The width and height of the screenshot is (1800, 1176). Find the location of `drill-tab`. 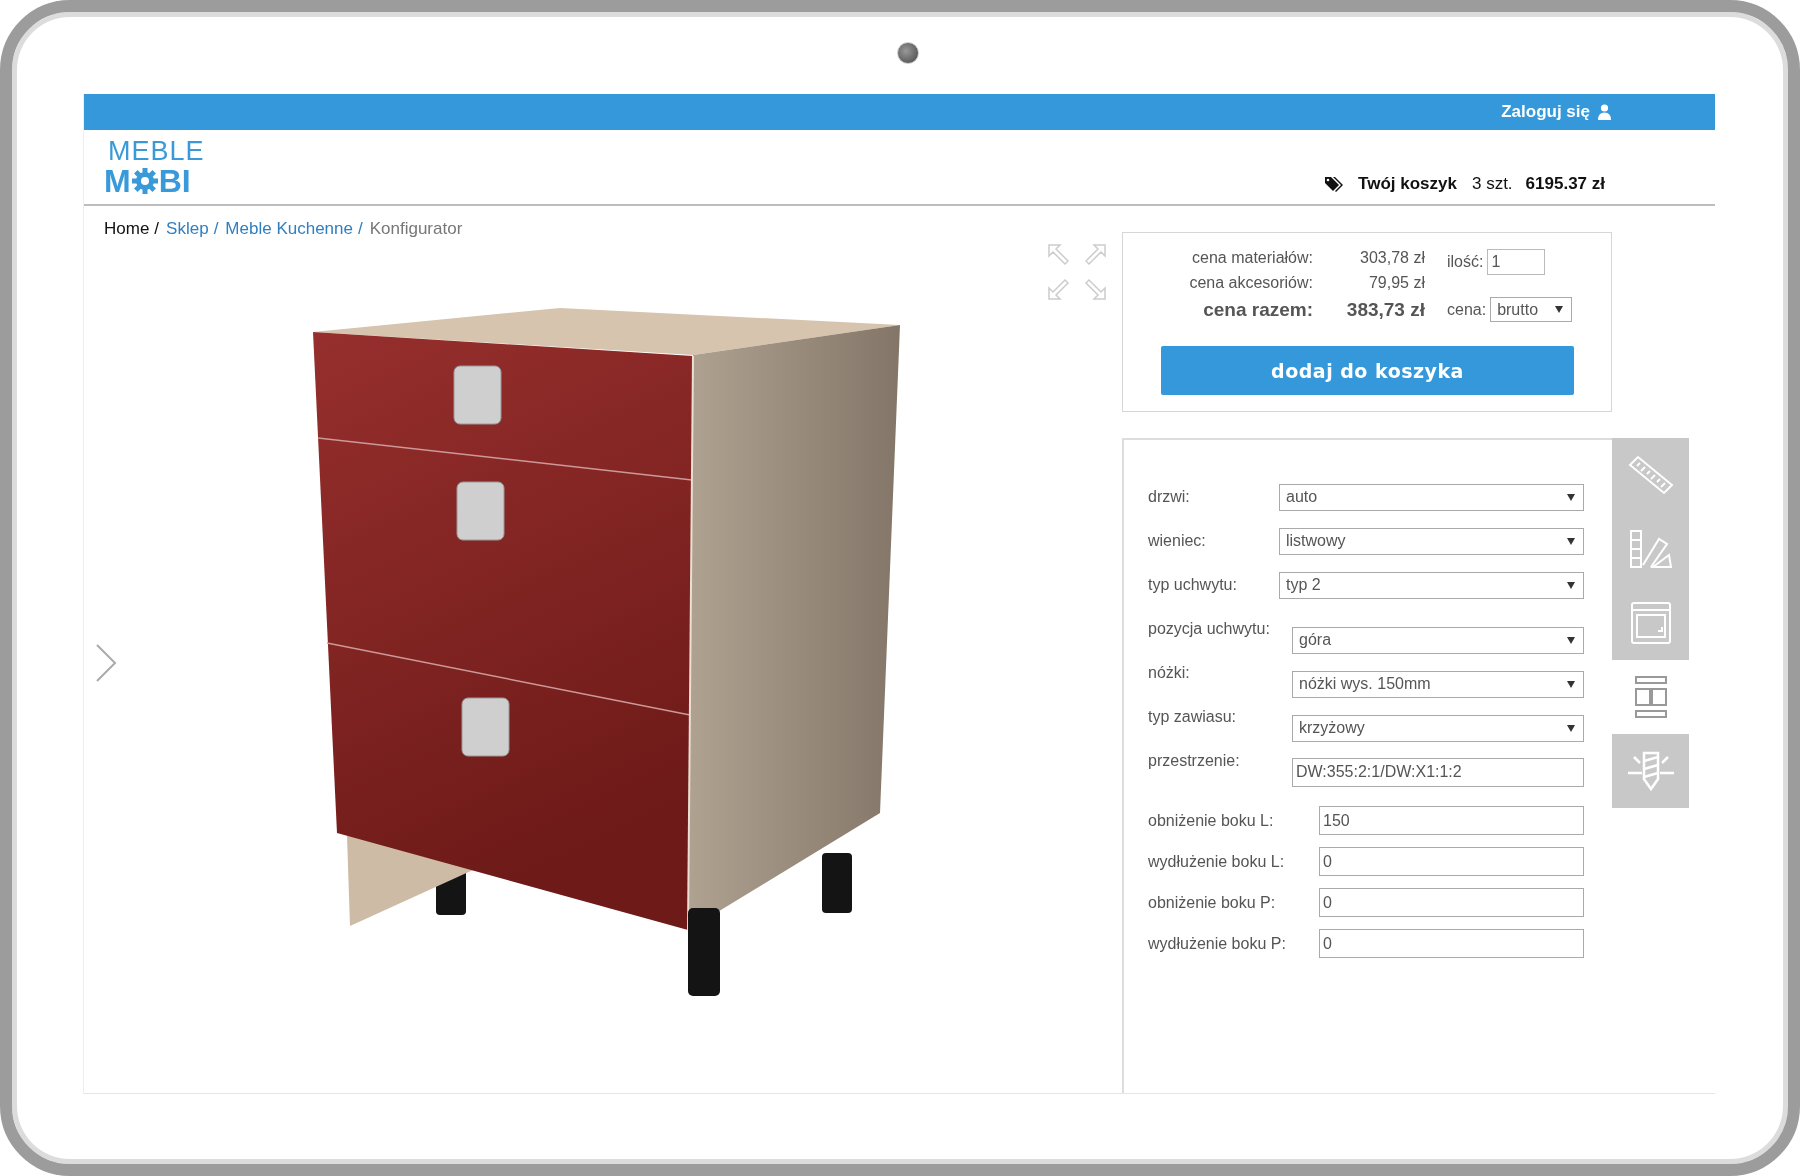

drill-tab is located at coordinates (1650, 771).